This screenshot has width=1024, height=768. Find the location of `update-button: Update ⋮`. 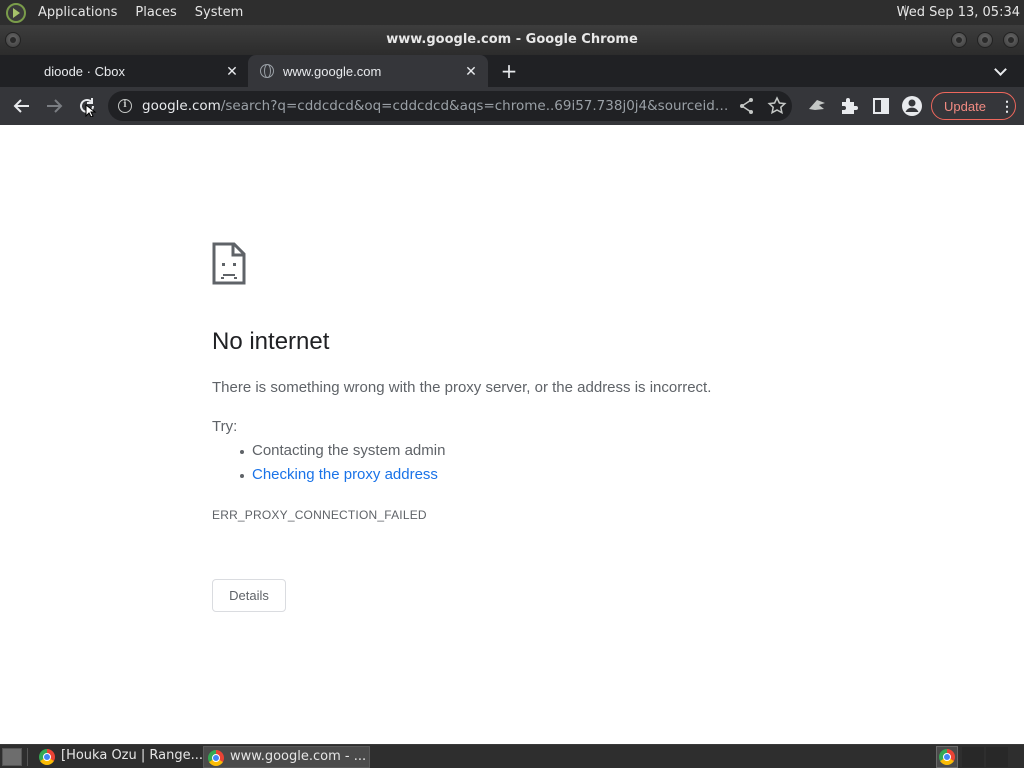

update-button: Update ⋮ is located at coordinates (973, 106).